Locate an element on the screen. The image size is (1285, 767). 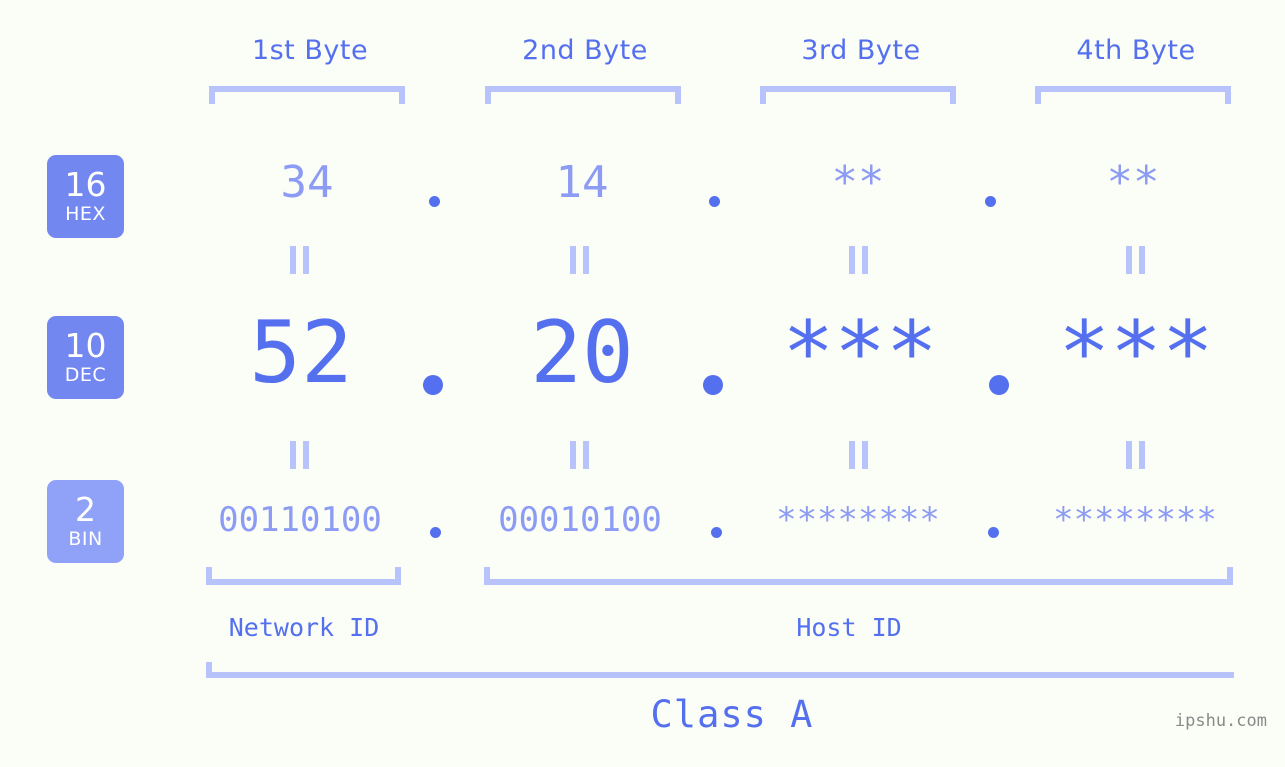
byte-header-1: 1st Byte is located at coordinates (310, 50).